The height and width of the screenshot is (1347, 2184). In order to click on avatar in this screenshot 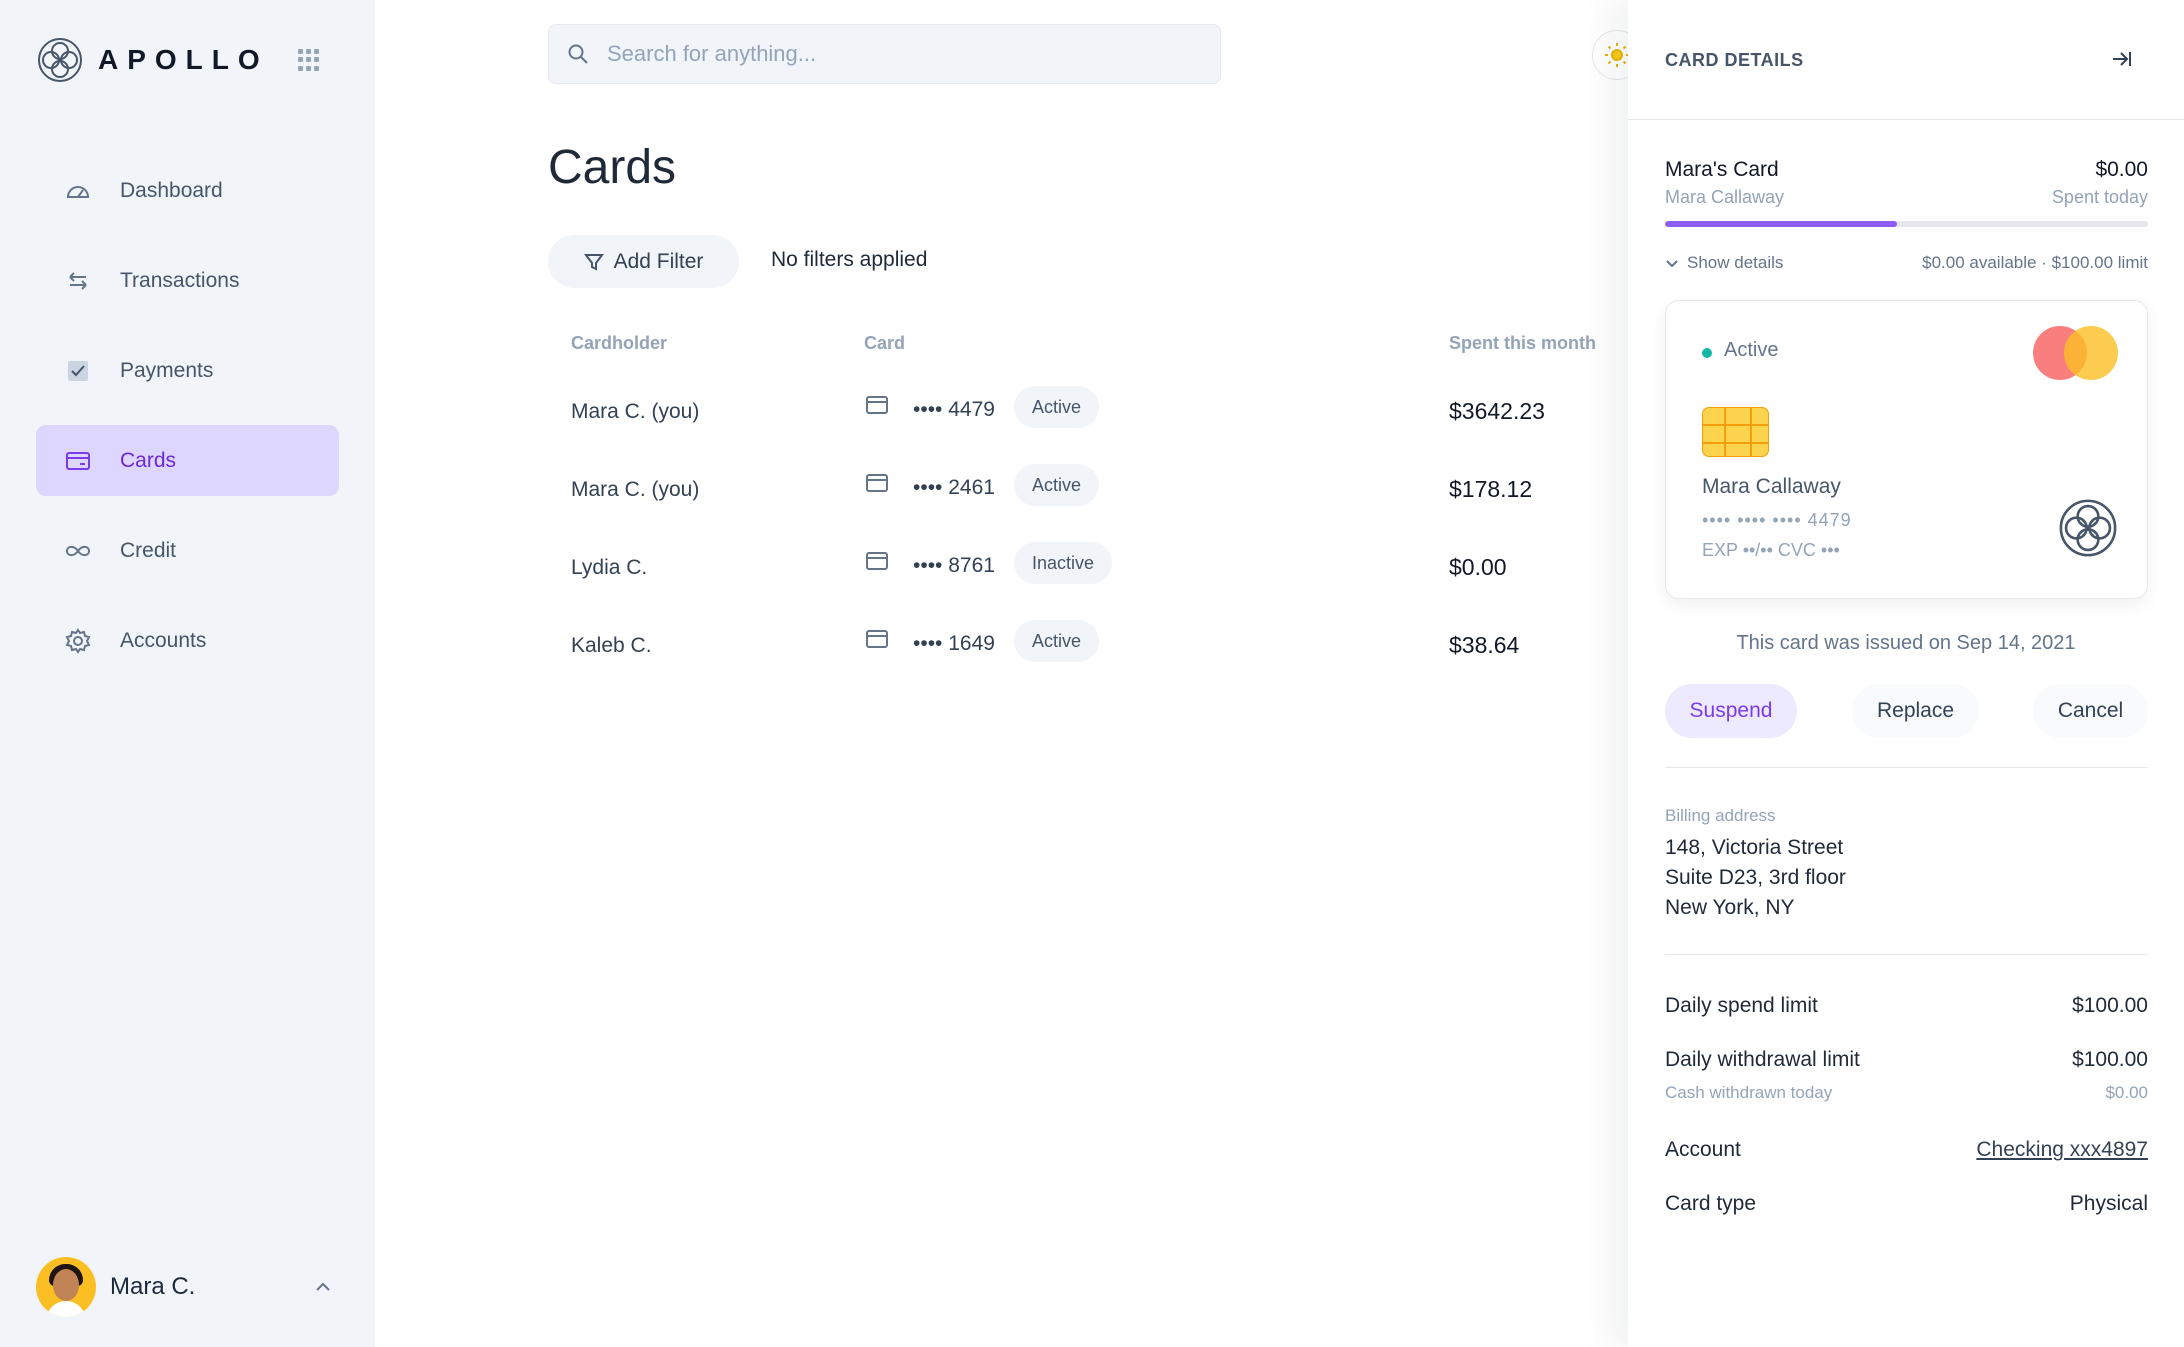, I will do `click(66, 1287)`.